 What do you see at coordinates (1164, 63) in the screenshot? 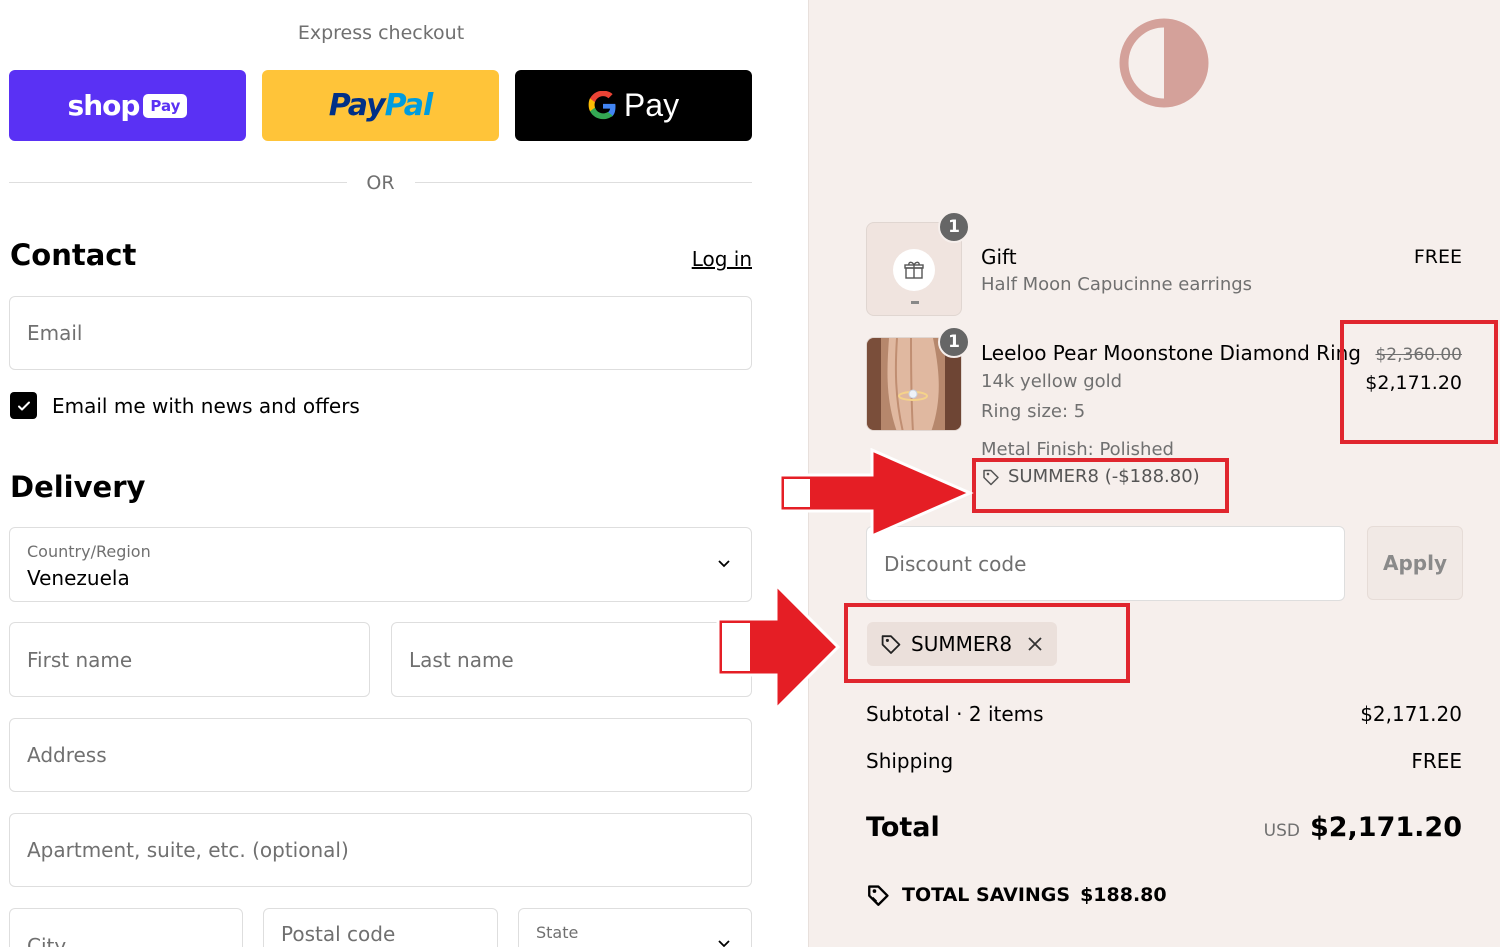
I see `brand-logo` at bounding box center [1164, 63].